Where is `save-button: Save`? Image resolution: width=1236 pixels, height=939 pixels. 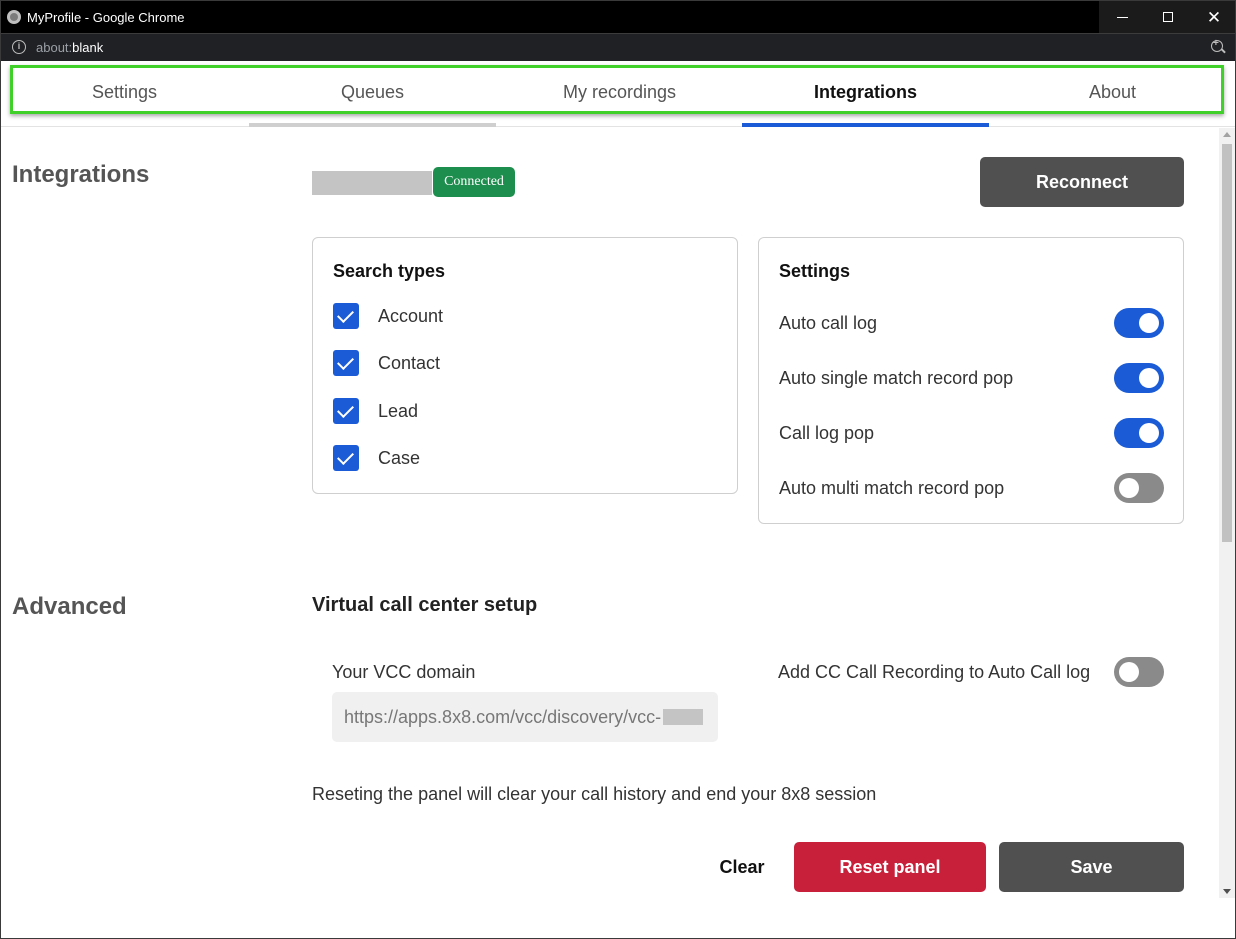
save-button: Save is located at coordinates (1091, 867).